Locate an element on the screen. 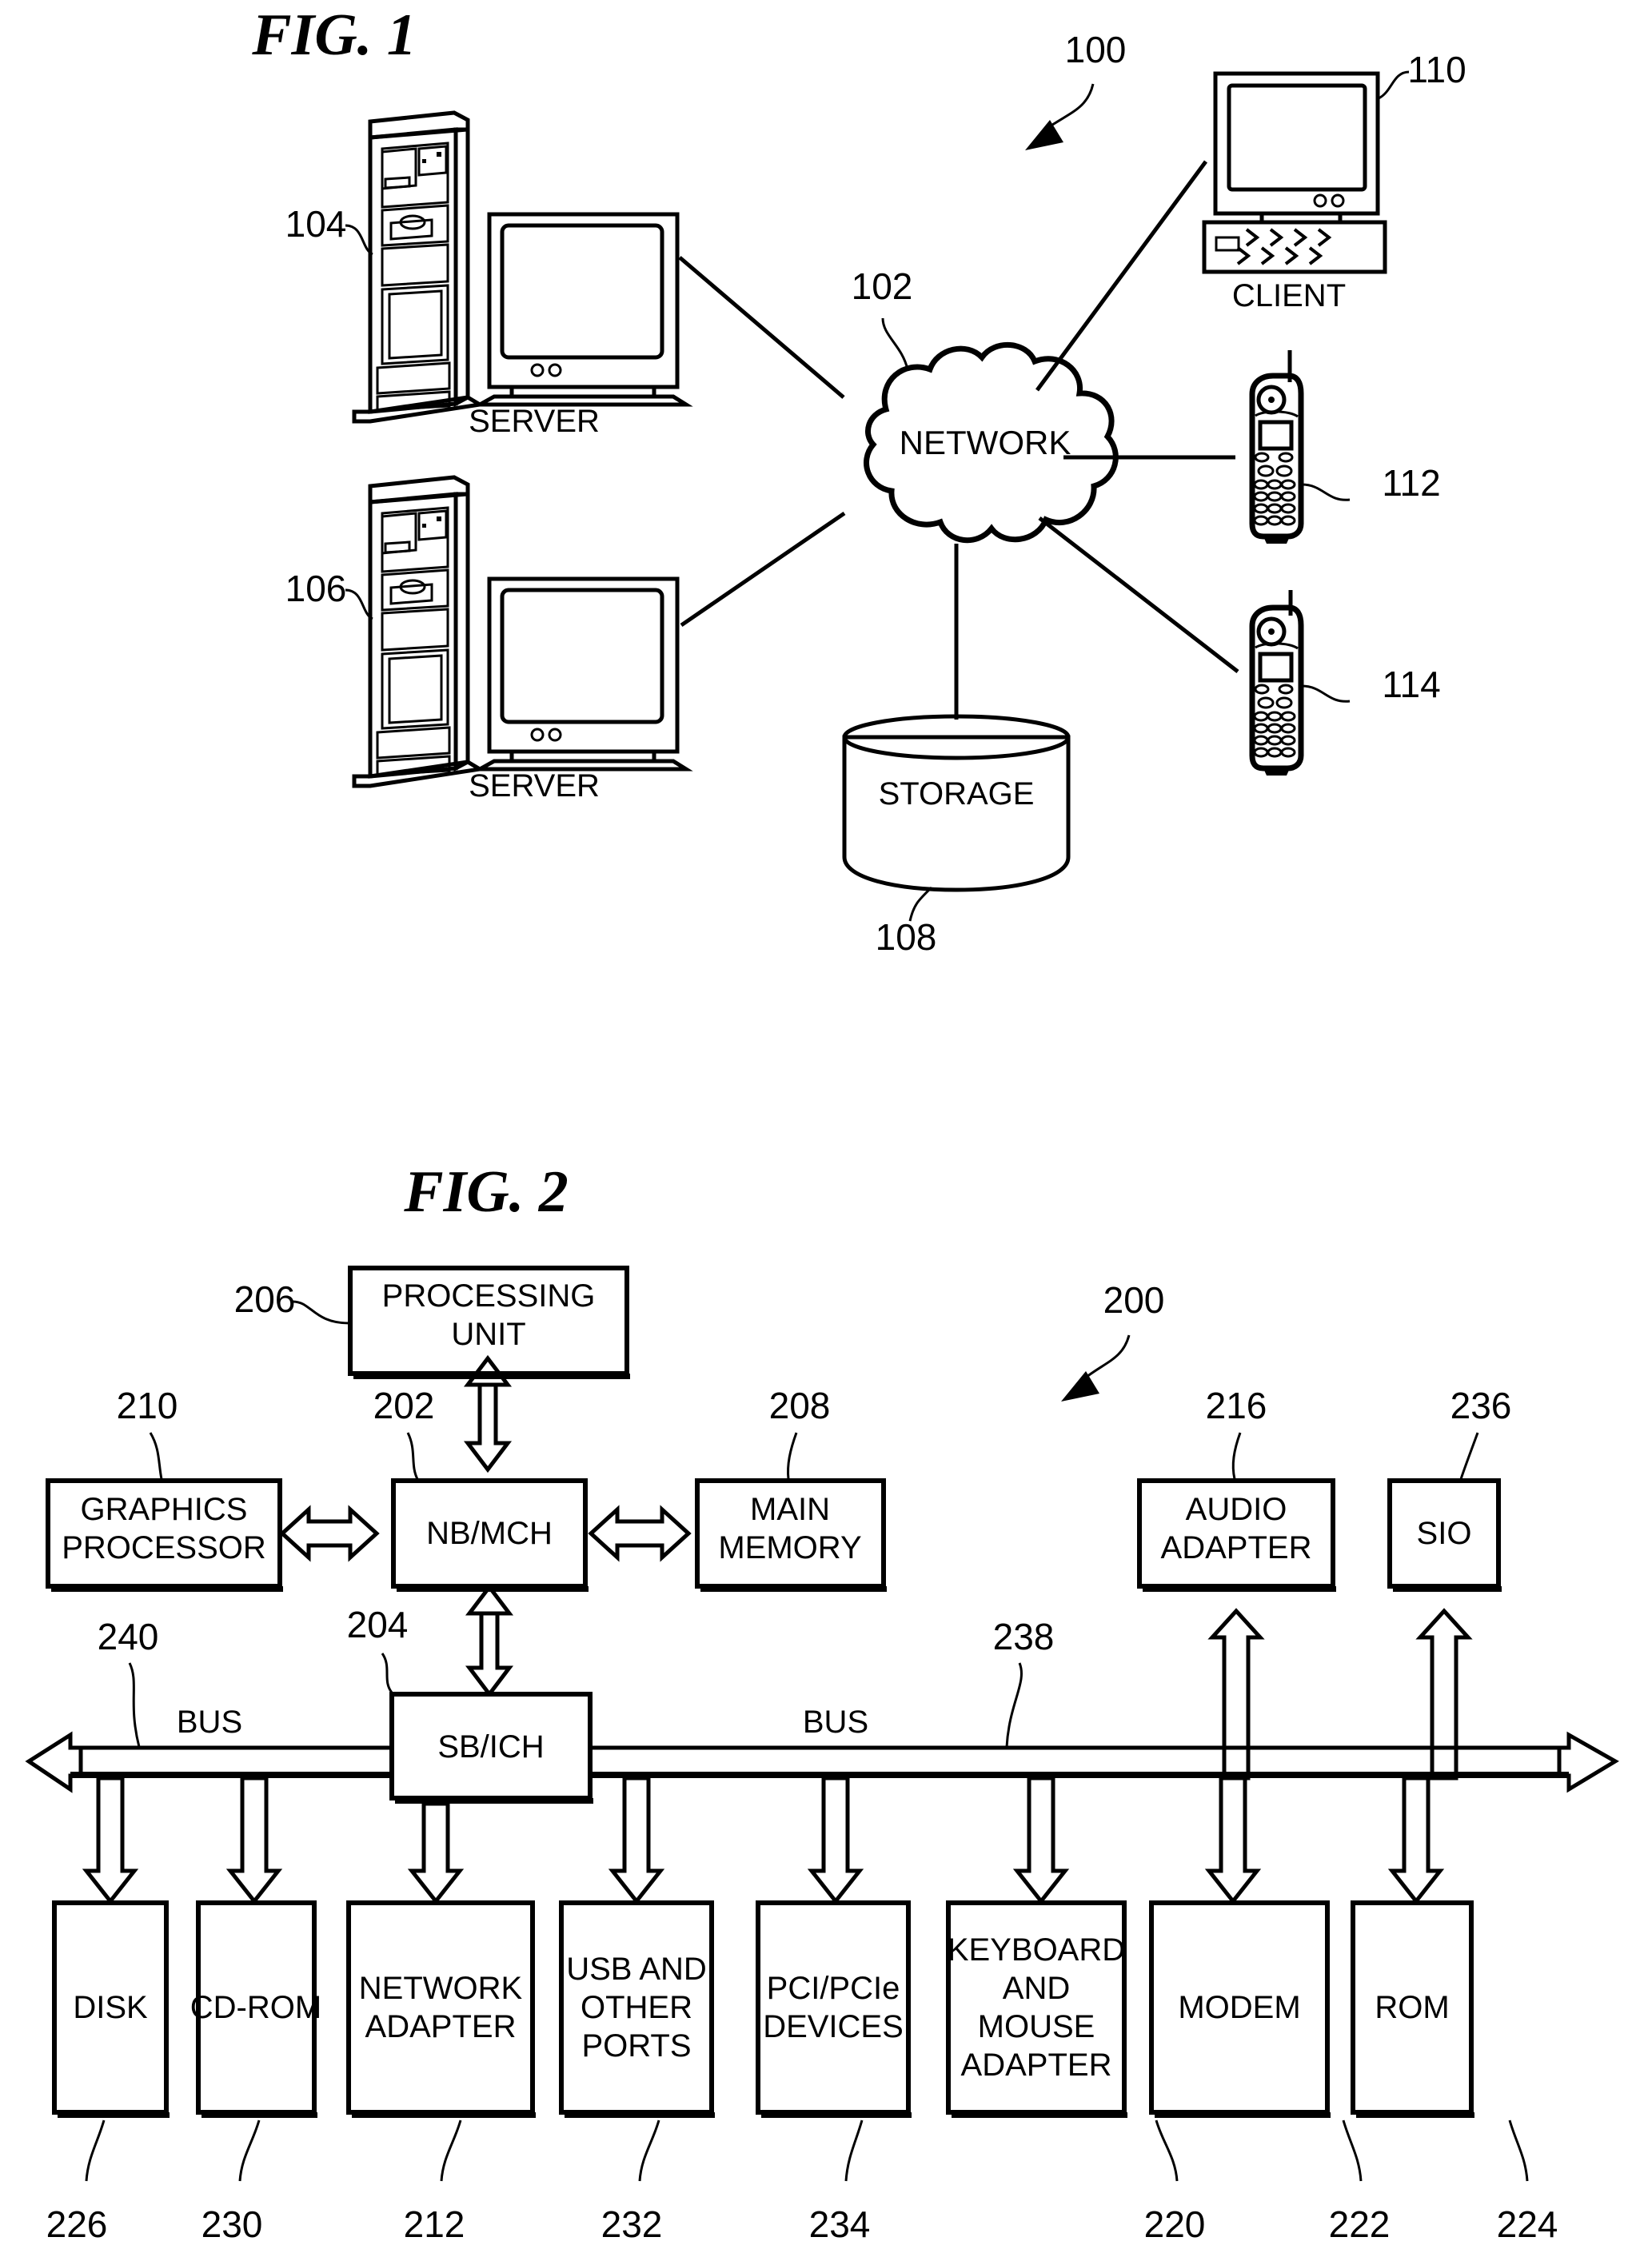  arrow-gp-nbmch is located at coordinates (329, 1533).